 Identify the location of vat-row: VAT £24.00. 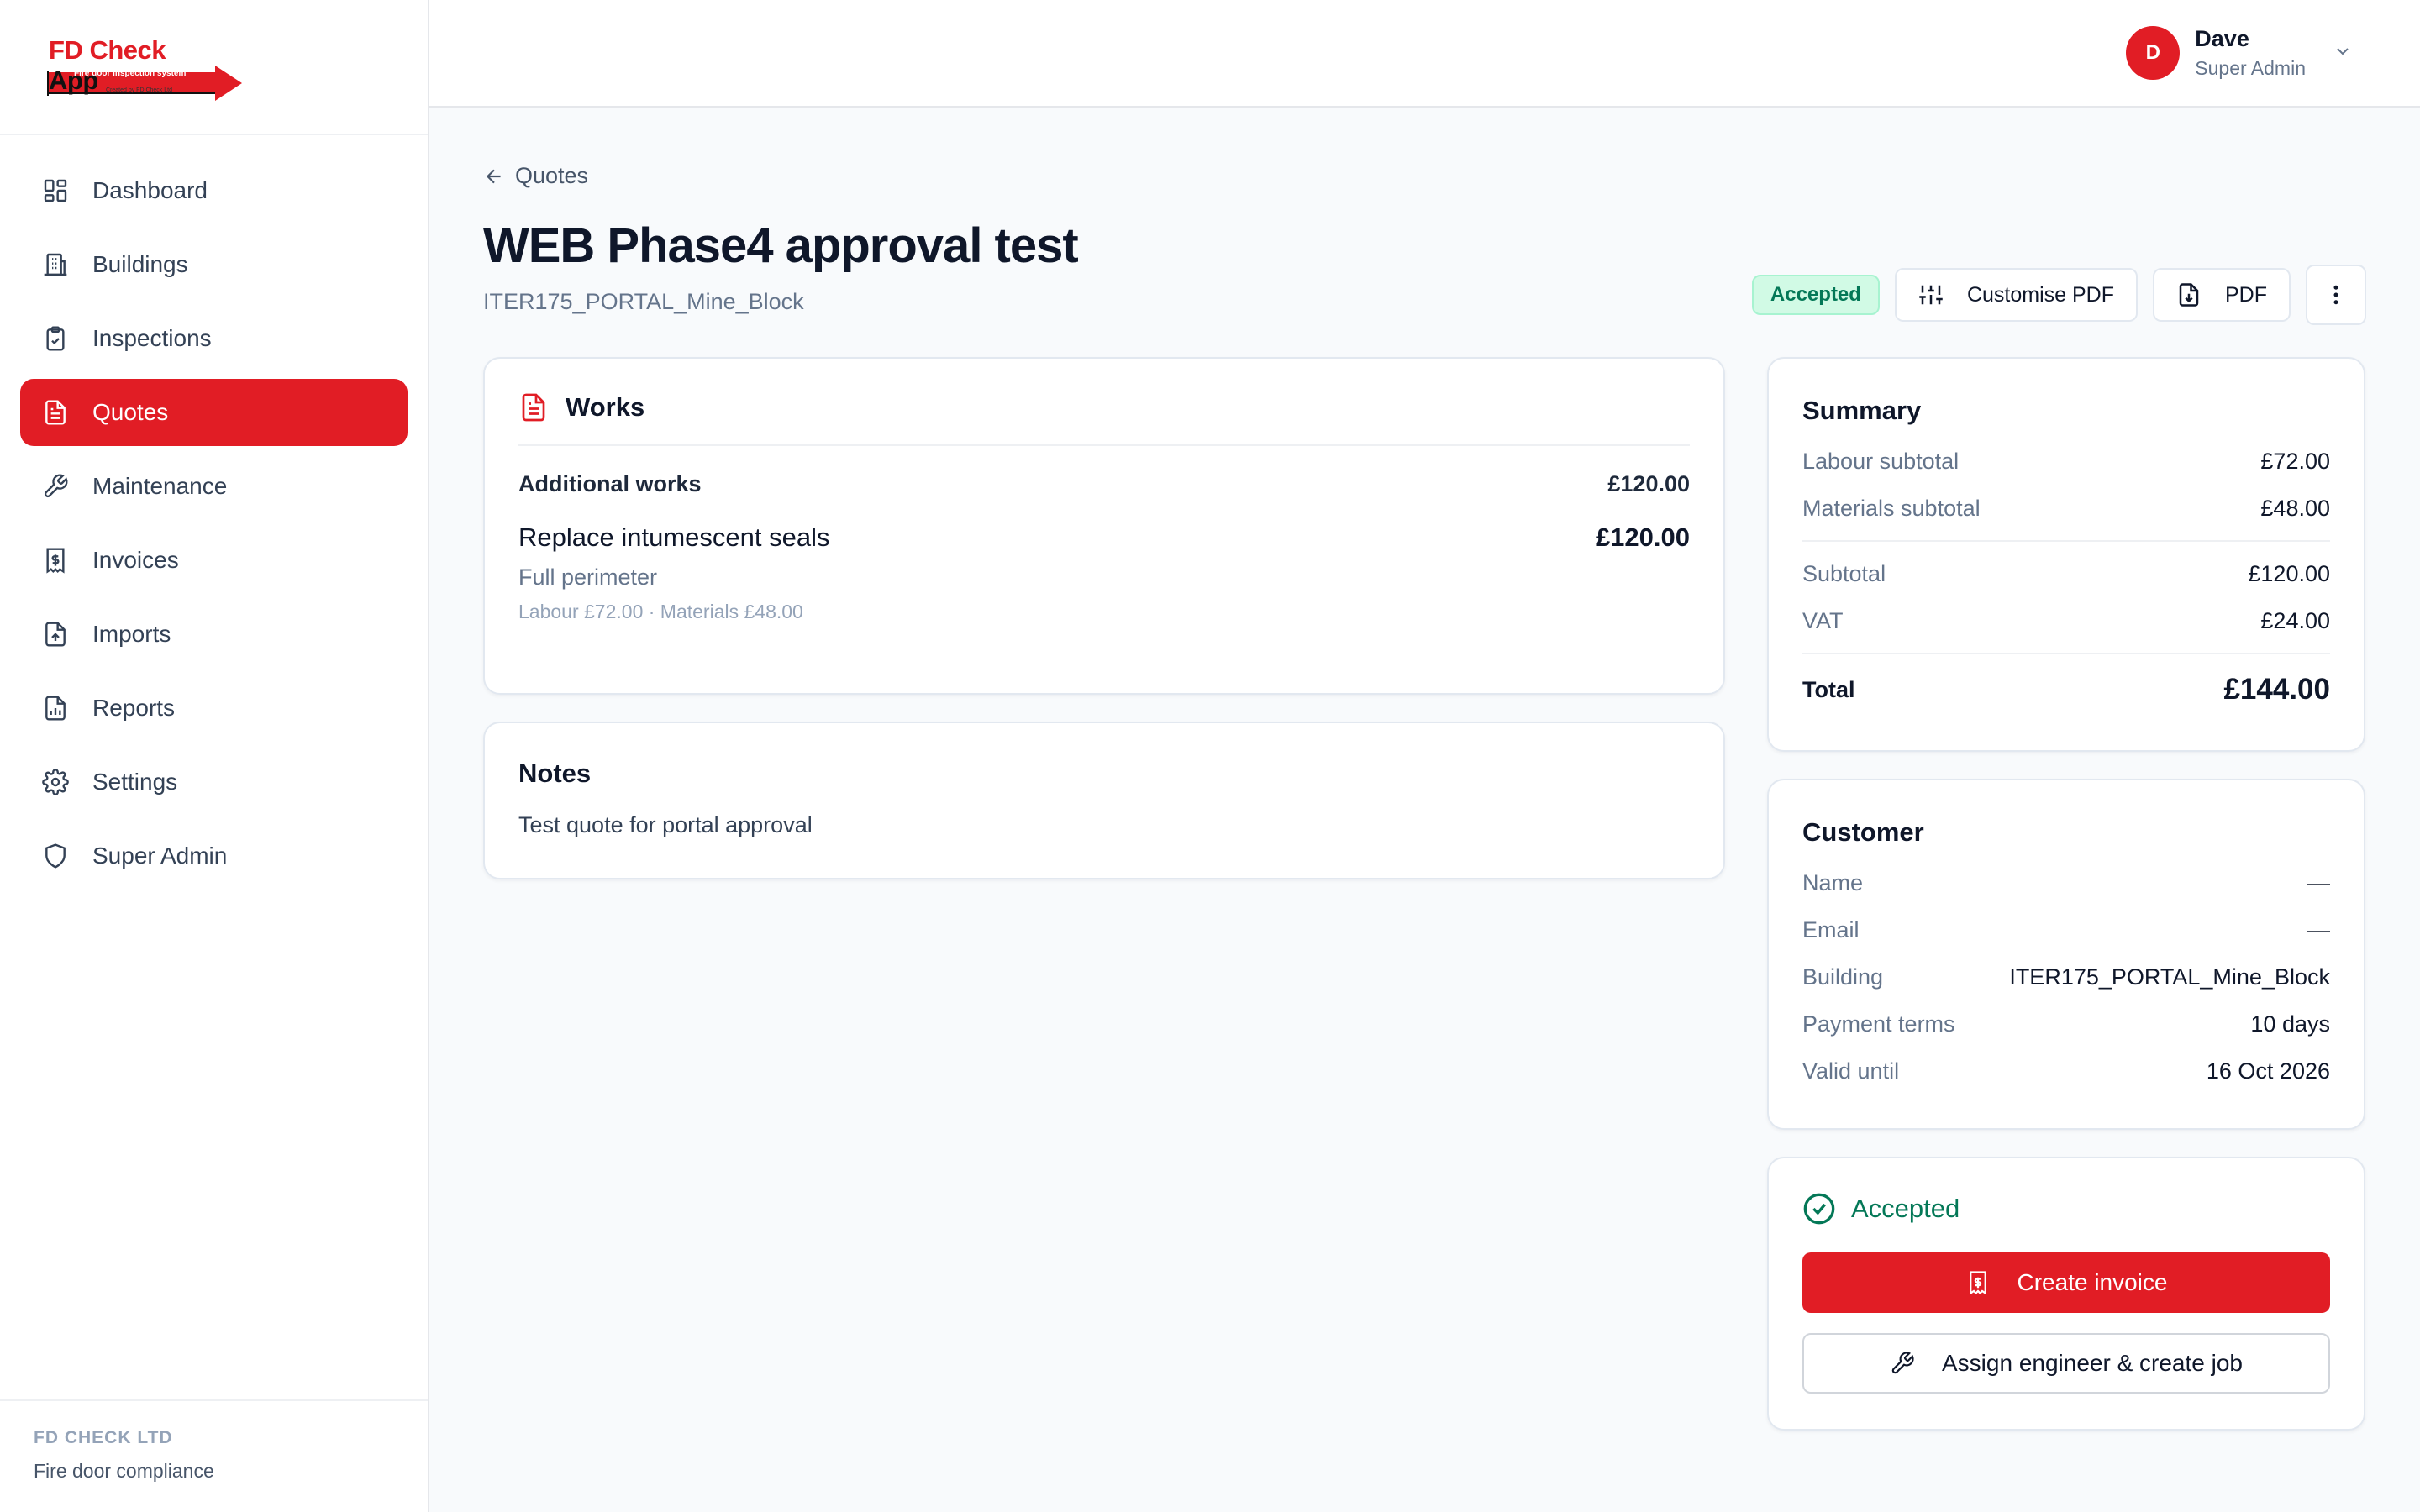
(2066, 620).